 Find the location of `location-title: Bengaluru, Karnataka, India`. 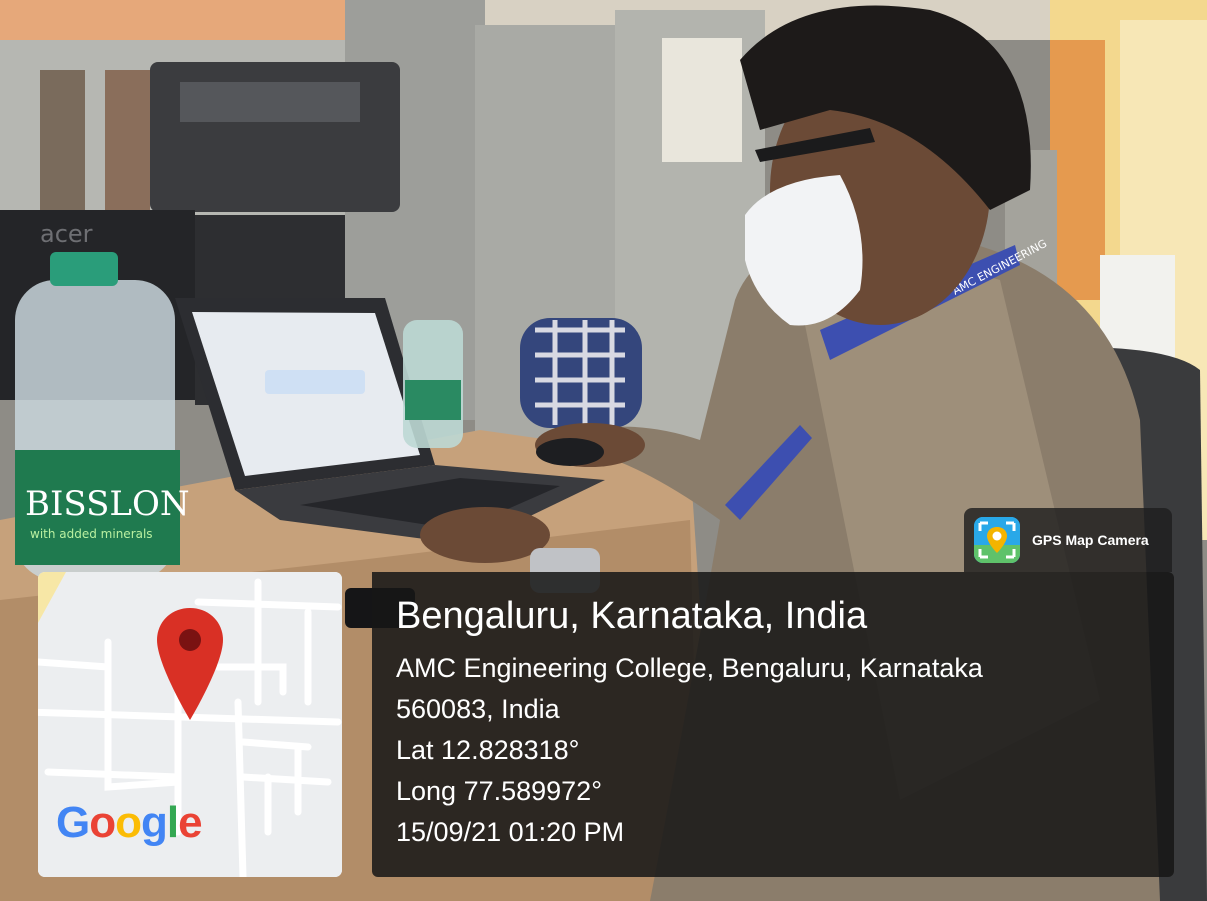

location-title: Bengaluru, Karnataka, India is located at coordinates (632, 616).